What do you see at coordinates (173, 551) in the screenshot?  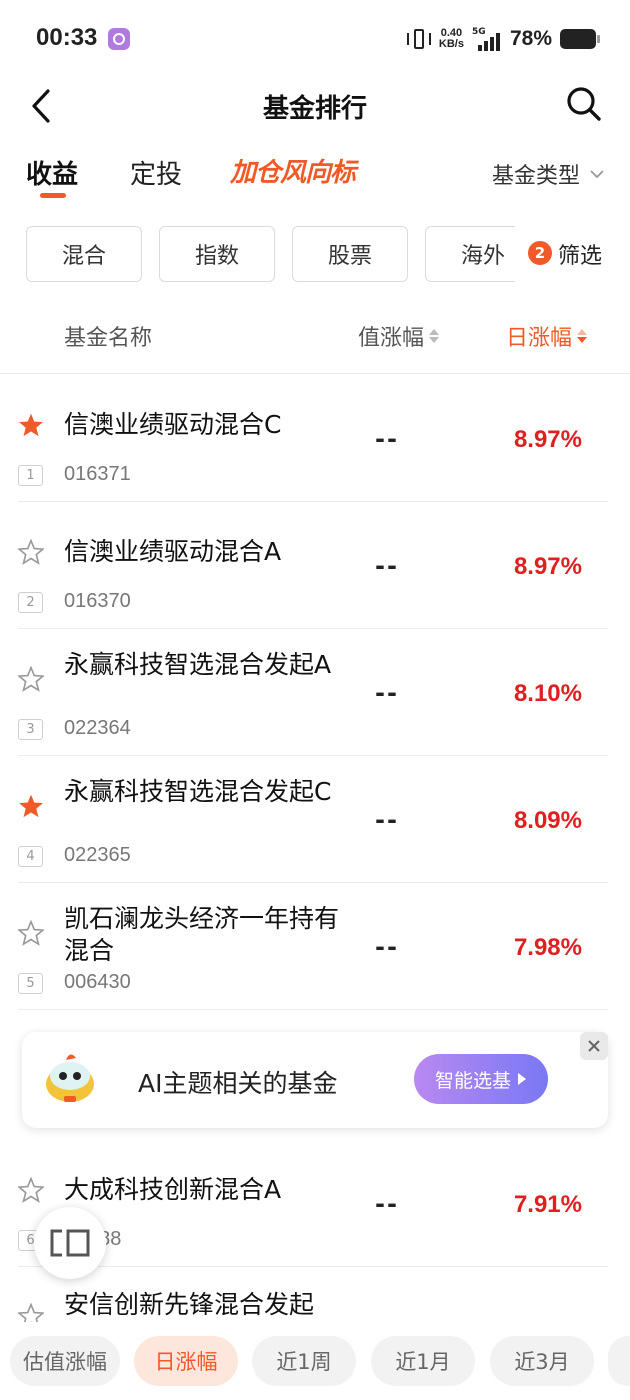 I see `fund-name: 信澳业绩驱动混合A` at bounding box center [173, 551].